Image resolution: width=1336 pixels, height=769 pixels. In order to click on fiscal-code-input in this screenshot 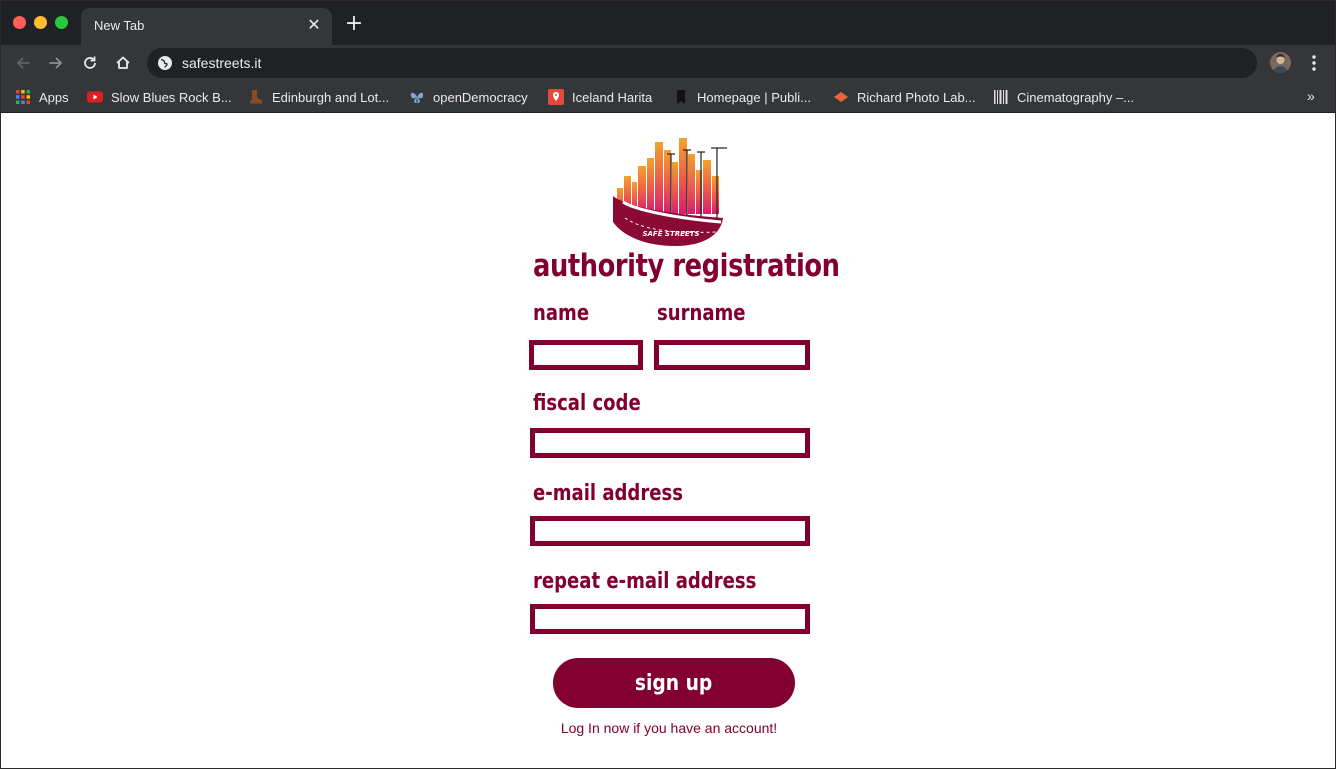, I will do `click(670, 443)`.